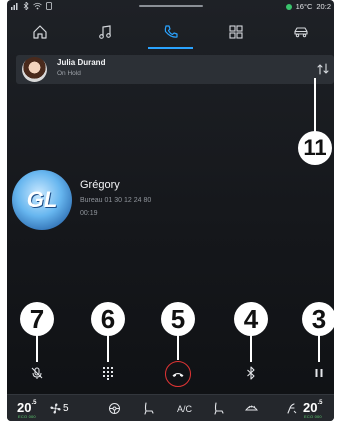  Describe the element at coordinates (318, 319) in the screenshot. I see `callout-3: 3` at that location.